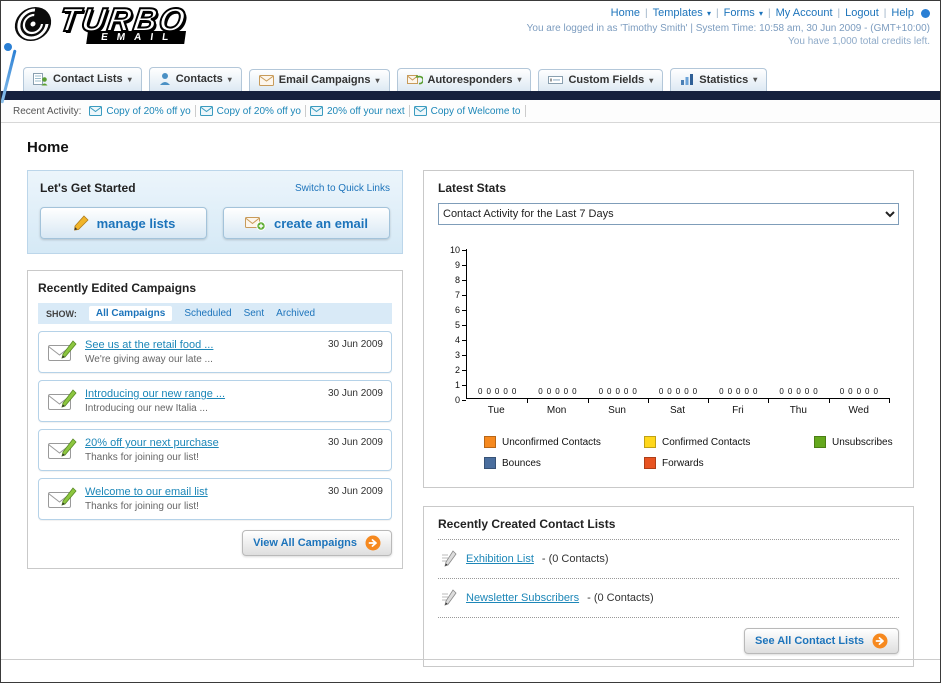  Describe the element at coordinates (821, 641) in the screenshot. I see `see-all-contact-lists-button: See All Contact Lists` at that location.